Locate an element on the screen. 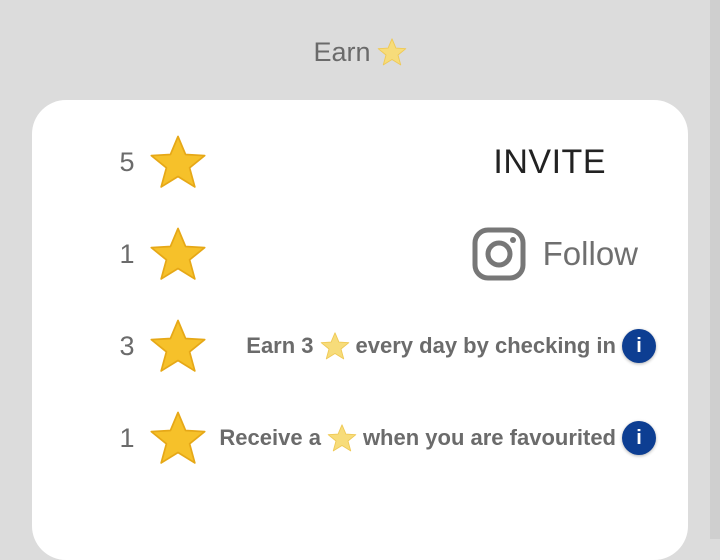 The image size is (720, 560). instagram-icon is located at coordinates (499, 254).